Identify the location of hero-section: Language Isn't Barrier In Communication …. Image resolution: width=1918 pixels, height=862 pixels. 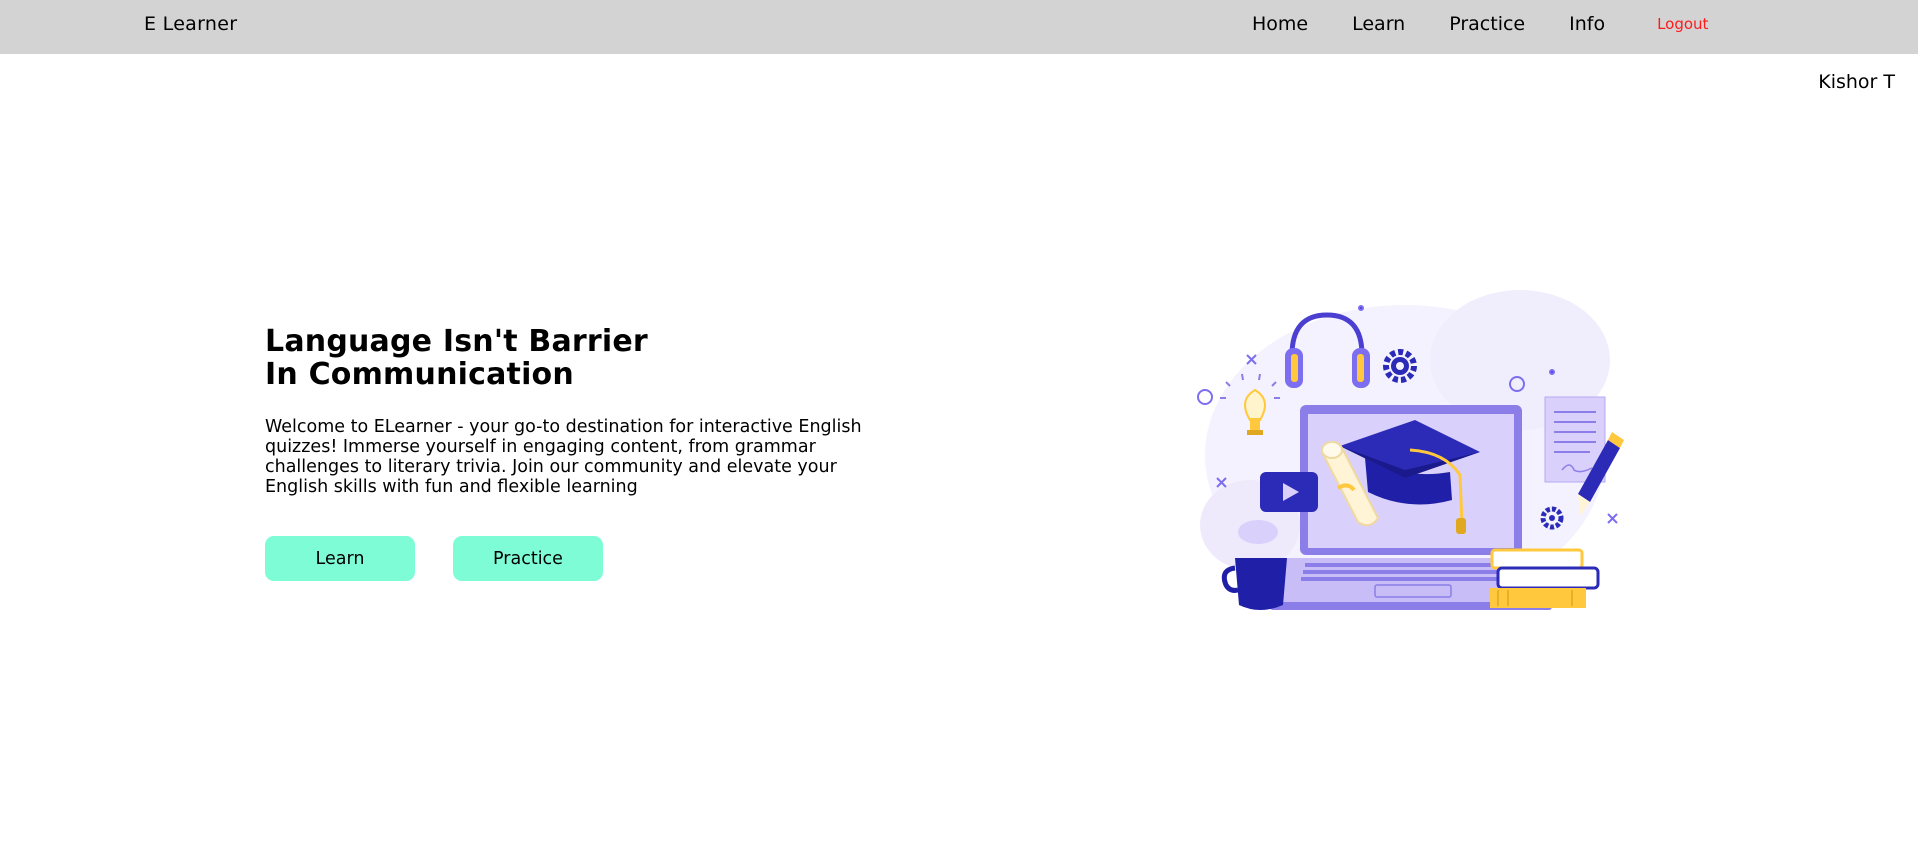
(585, 411).